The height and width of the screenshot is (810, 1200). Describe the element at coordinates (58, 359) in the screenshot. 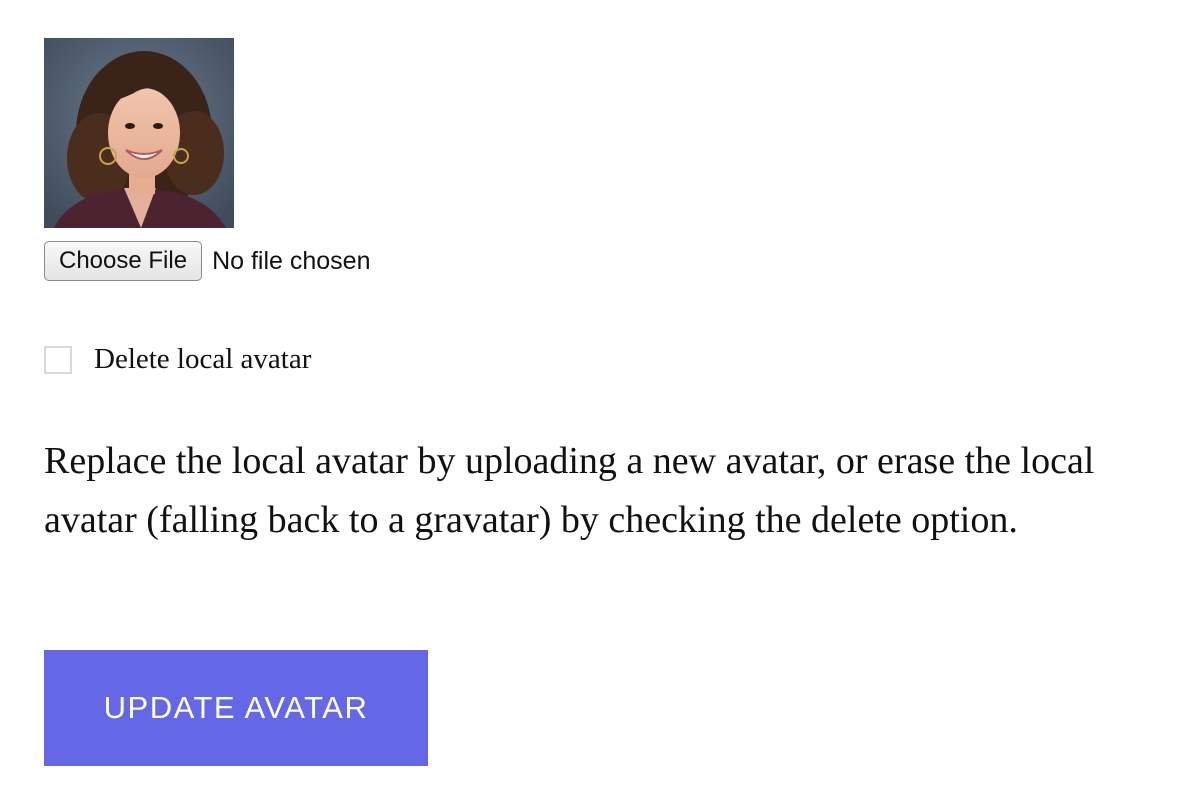

I see `delete-avatar-checkbox` at that location.